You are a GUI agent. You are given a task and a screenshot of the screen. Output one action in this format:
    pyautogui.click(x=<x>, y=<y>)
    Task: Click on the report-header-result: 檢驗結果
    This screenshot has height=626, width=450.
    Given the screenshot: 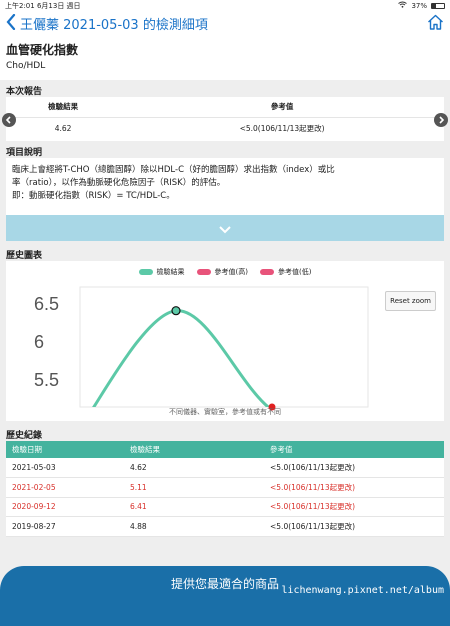 What is the action you would take?
    pyautogui.click(x=63, y=107)
    